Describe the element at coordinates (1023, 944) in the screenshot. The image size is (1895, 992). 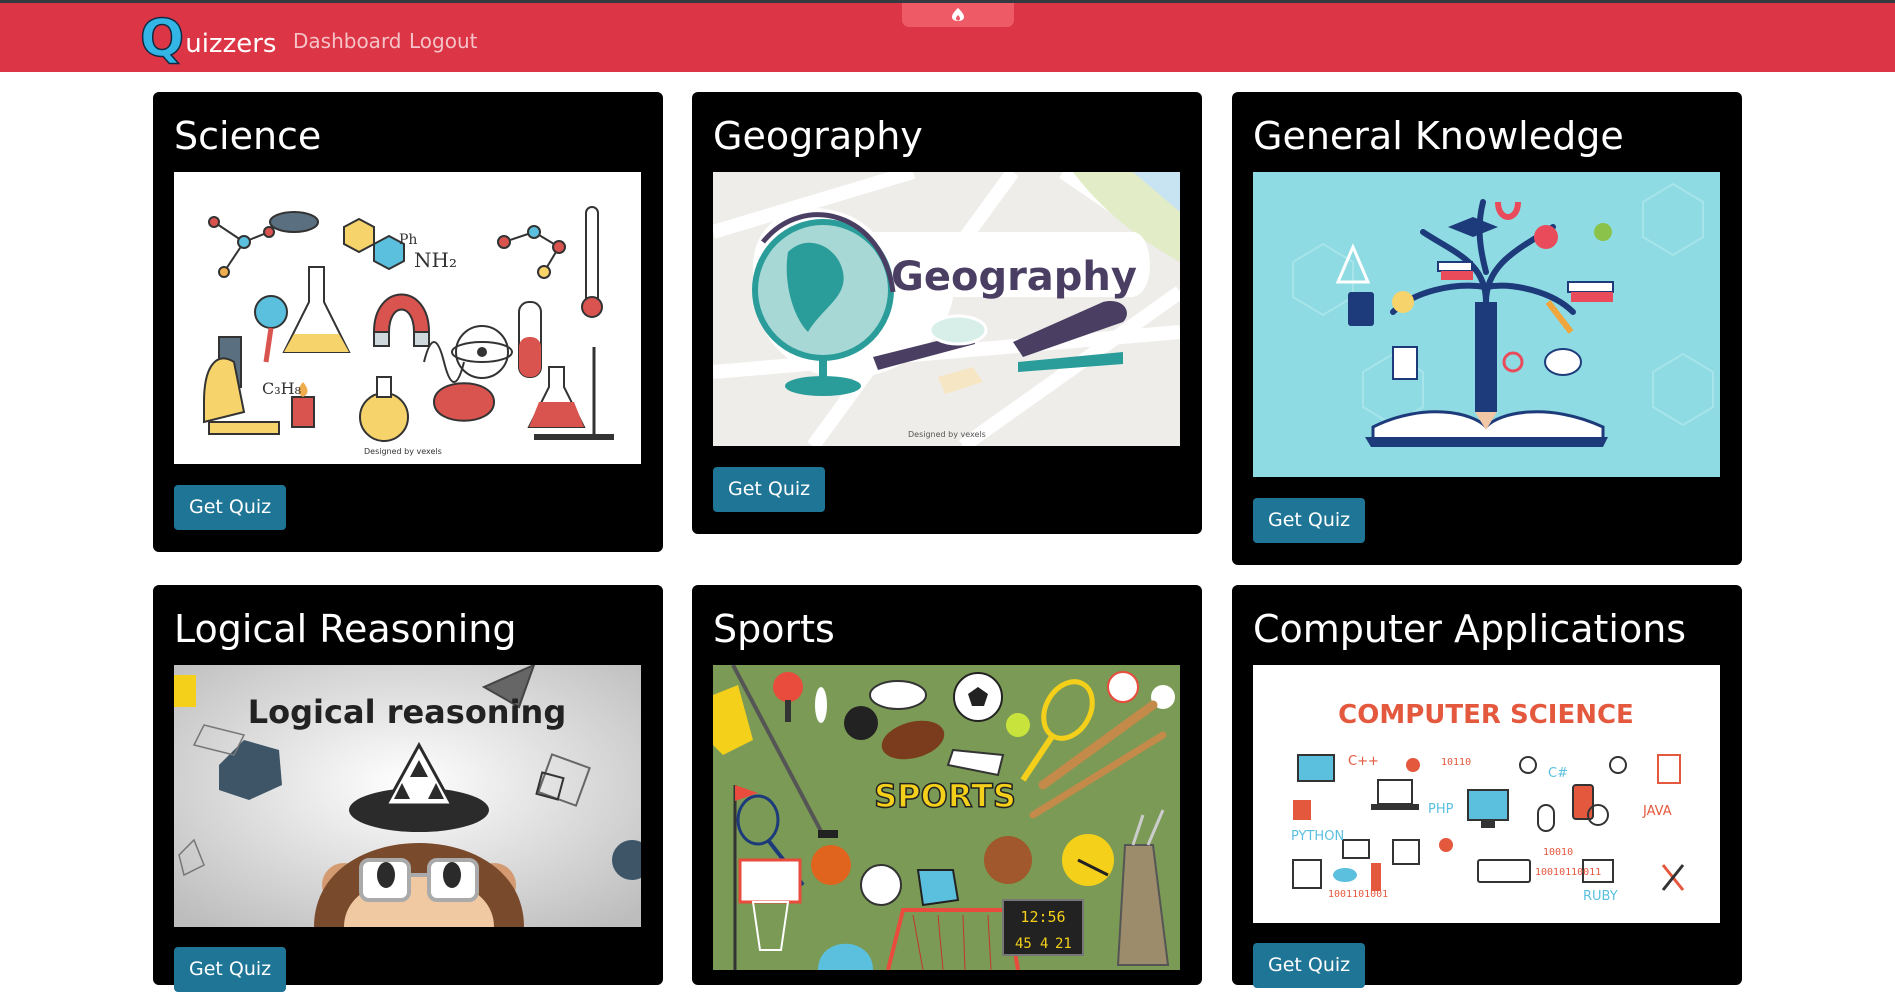
I see `sports-scoreboard-home: 45` at that location.